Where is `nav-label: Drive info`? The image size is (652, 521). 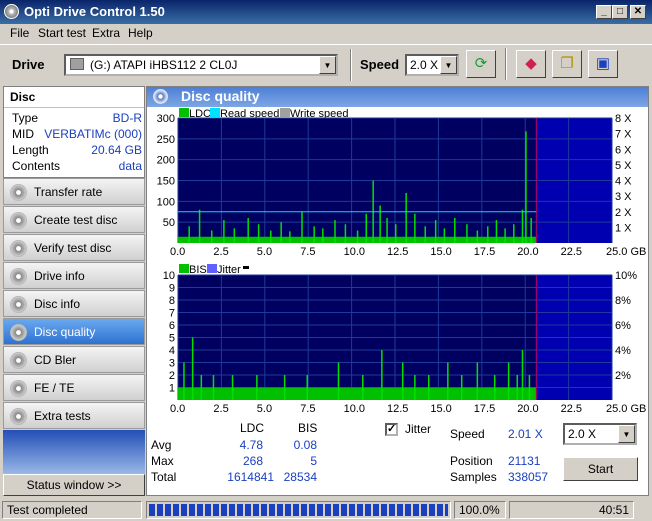
nav-label: Drive info is located at coordinates (59, 276).